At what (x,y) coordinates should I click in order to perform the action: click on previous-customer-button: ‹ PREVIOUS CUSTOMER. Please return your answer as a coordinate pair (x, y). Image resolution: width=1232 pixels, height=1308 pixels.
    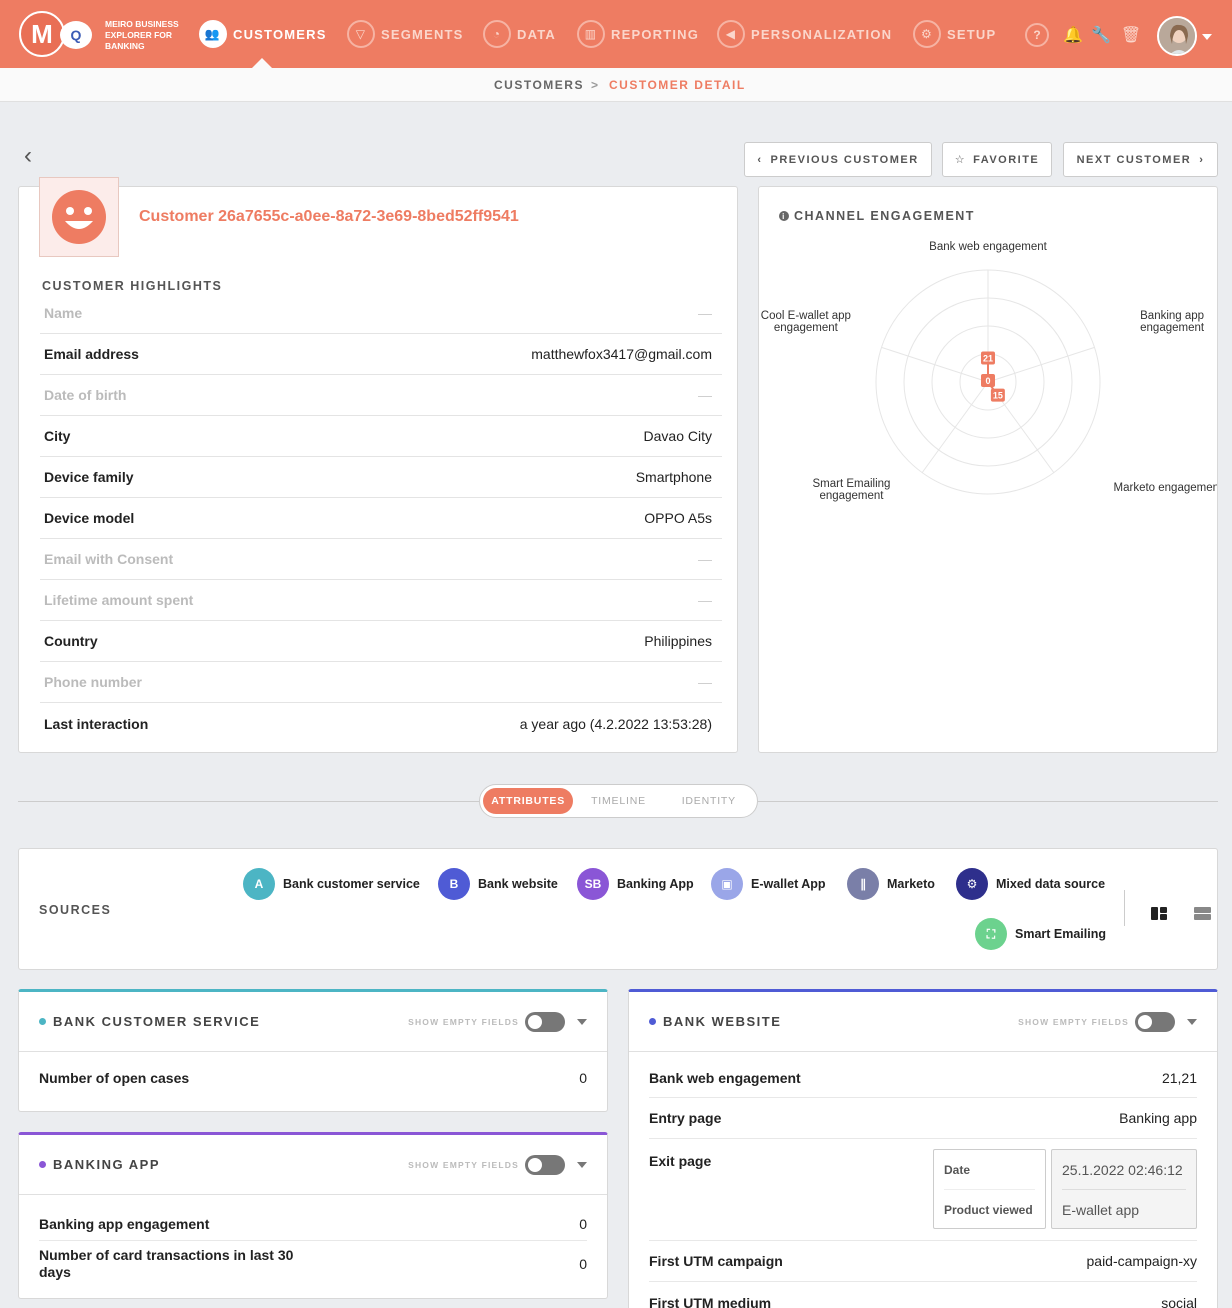
    Looking at the image, I should click on (838, 159).